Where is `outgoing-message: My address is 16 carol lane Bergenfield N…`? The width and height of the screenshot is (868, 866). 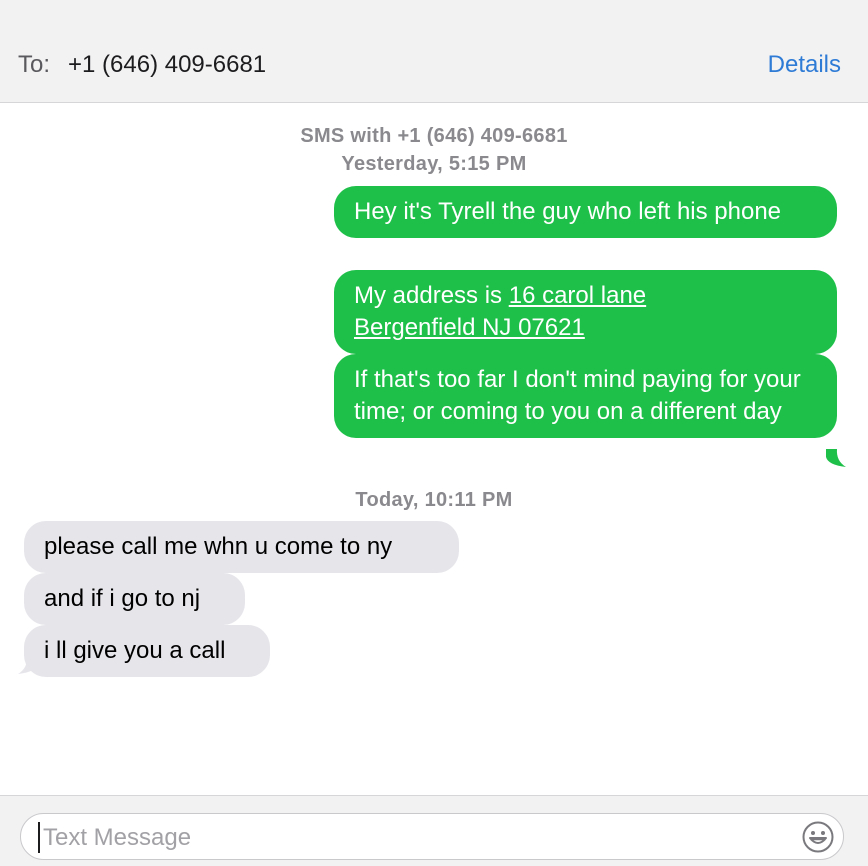
outgoing-message: My address is 16 carol lane Bergenfield N… is located at coordinates (585, 312).